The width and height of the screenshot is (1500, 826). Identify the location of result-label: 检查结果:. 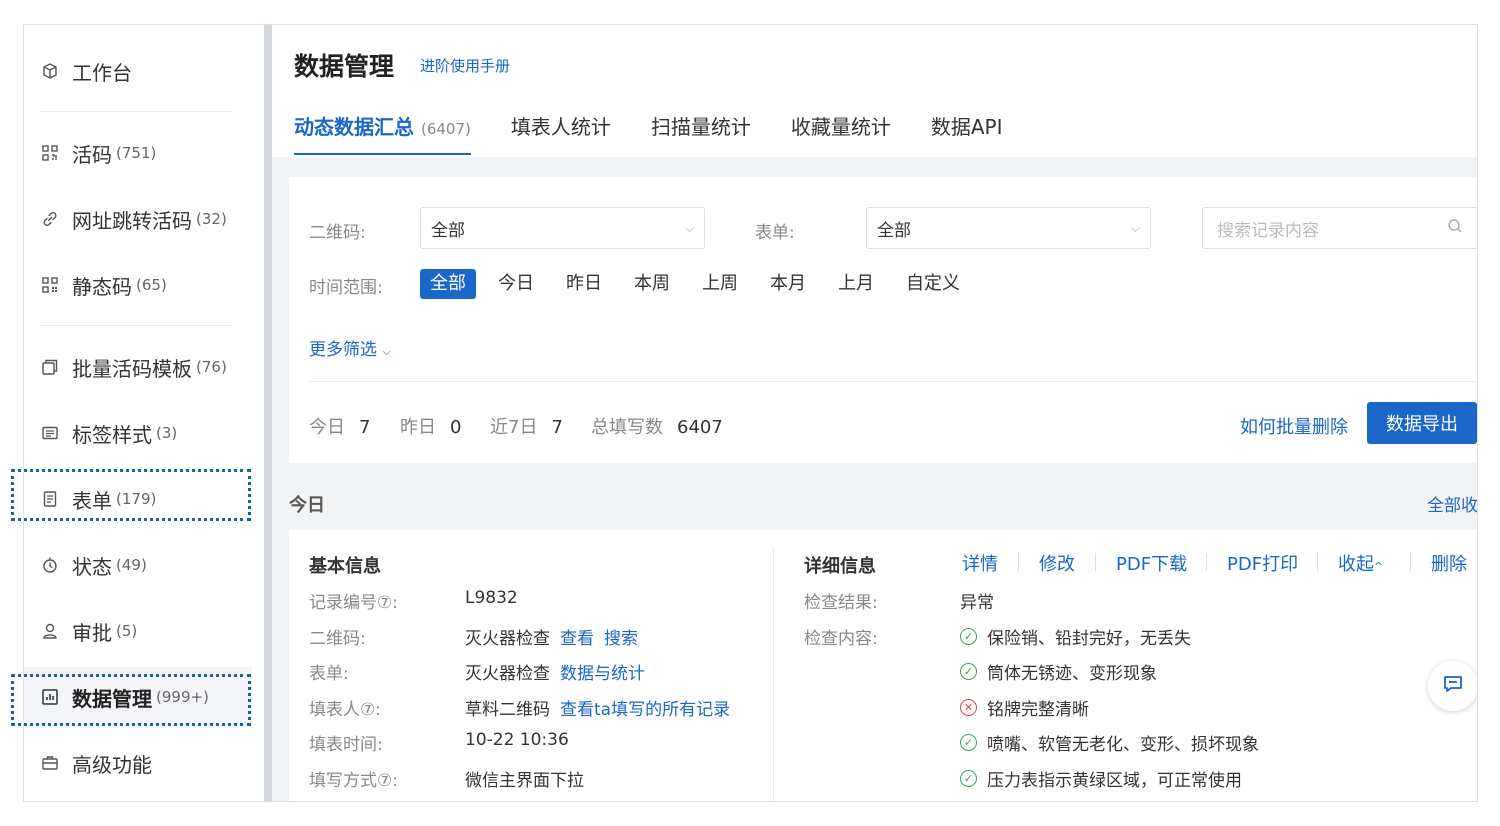
(841, 603).